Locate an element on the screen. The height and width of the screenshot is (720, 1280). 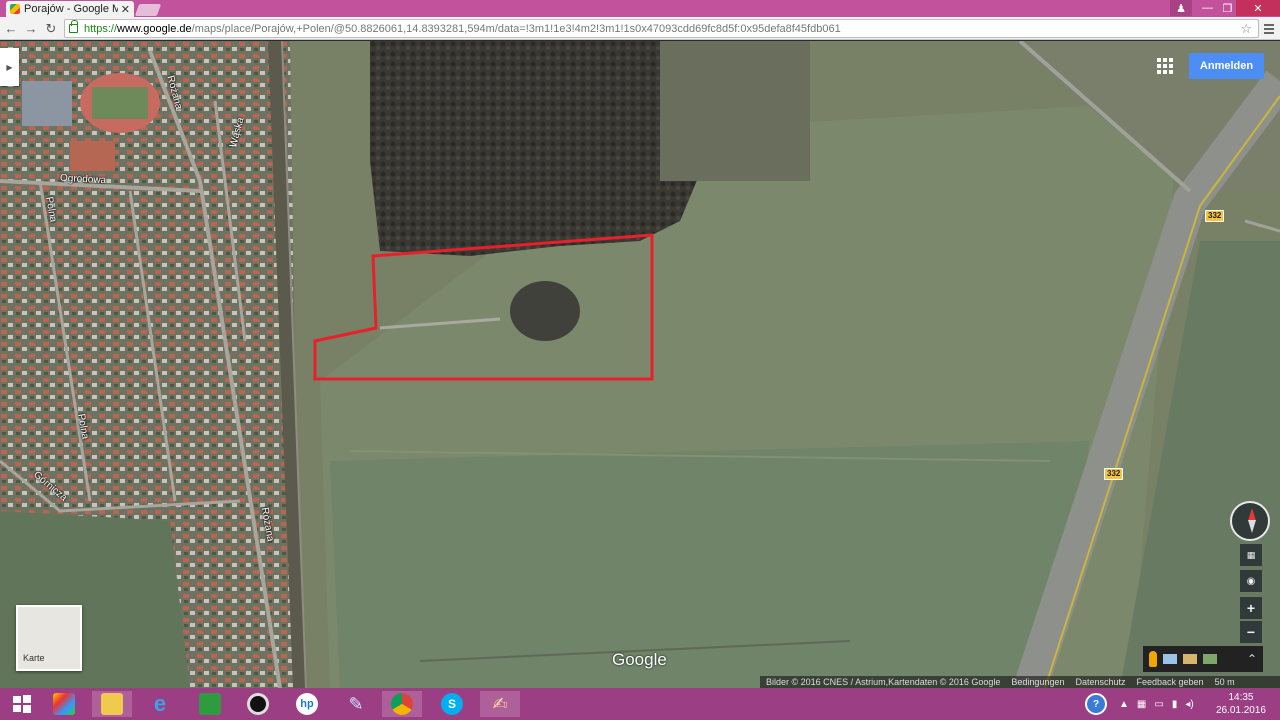
close-window-button: ✕ is located at coordinates (1258, 8).